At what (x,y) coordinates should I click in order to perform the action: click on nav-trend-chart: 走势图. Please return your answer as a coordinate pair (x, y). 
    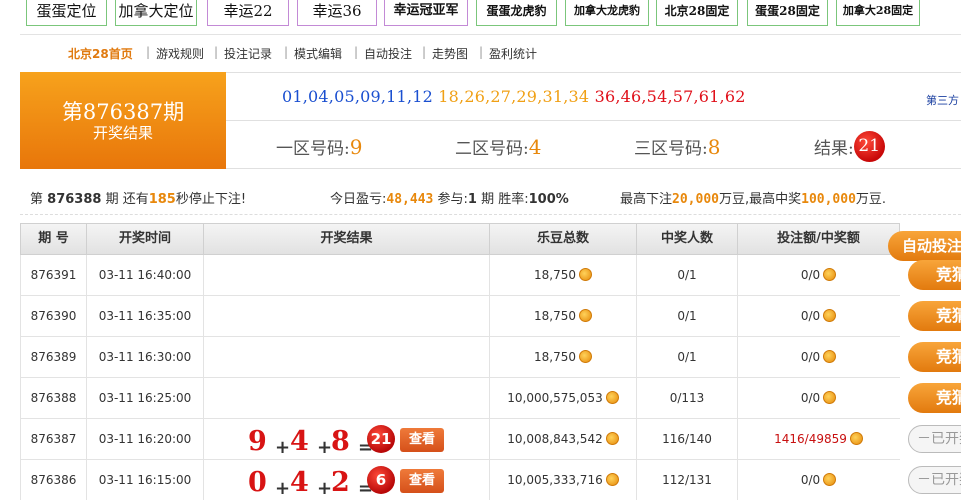
    Looking at the image, I should click on (450, 53).